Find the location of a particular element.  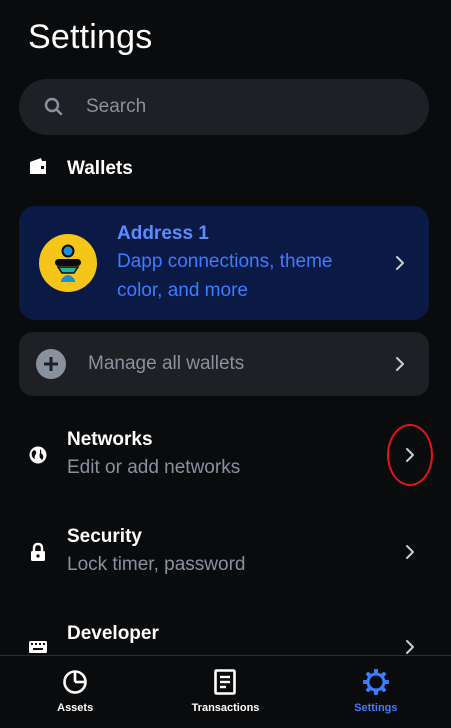

security-title: Security is located at coordinates (104, 536).